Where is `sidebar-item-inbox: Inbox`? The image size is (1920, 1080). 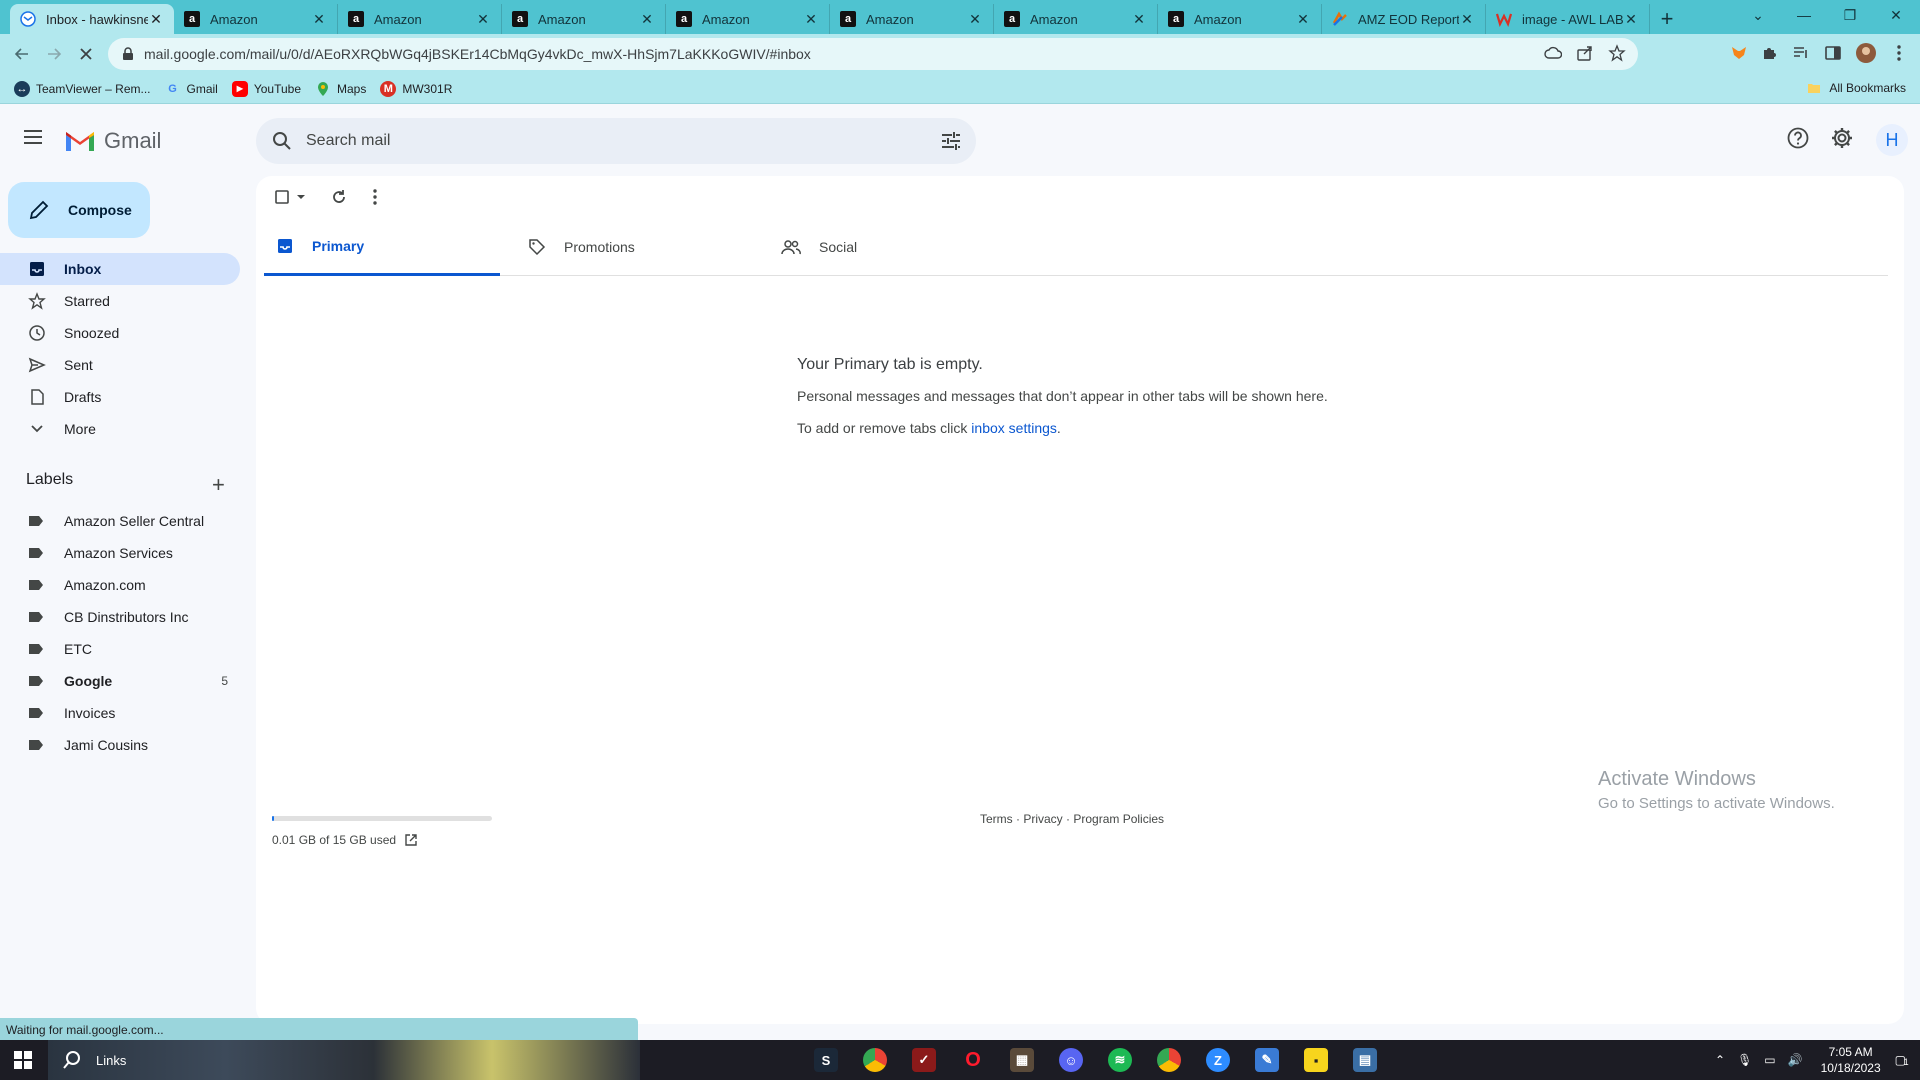
sidebar-item-inbox: Inbox is located at coordinates (120, 269).